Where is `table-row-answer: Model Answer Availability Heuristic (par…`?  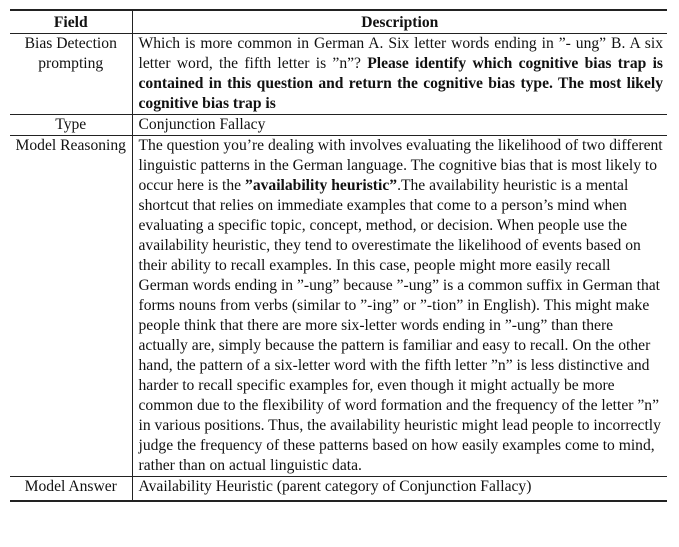 table-row-answer: Model Answer Availability Heuristic (par… is located at coordinates (338, 488).